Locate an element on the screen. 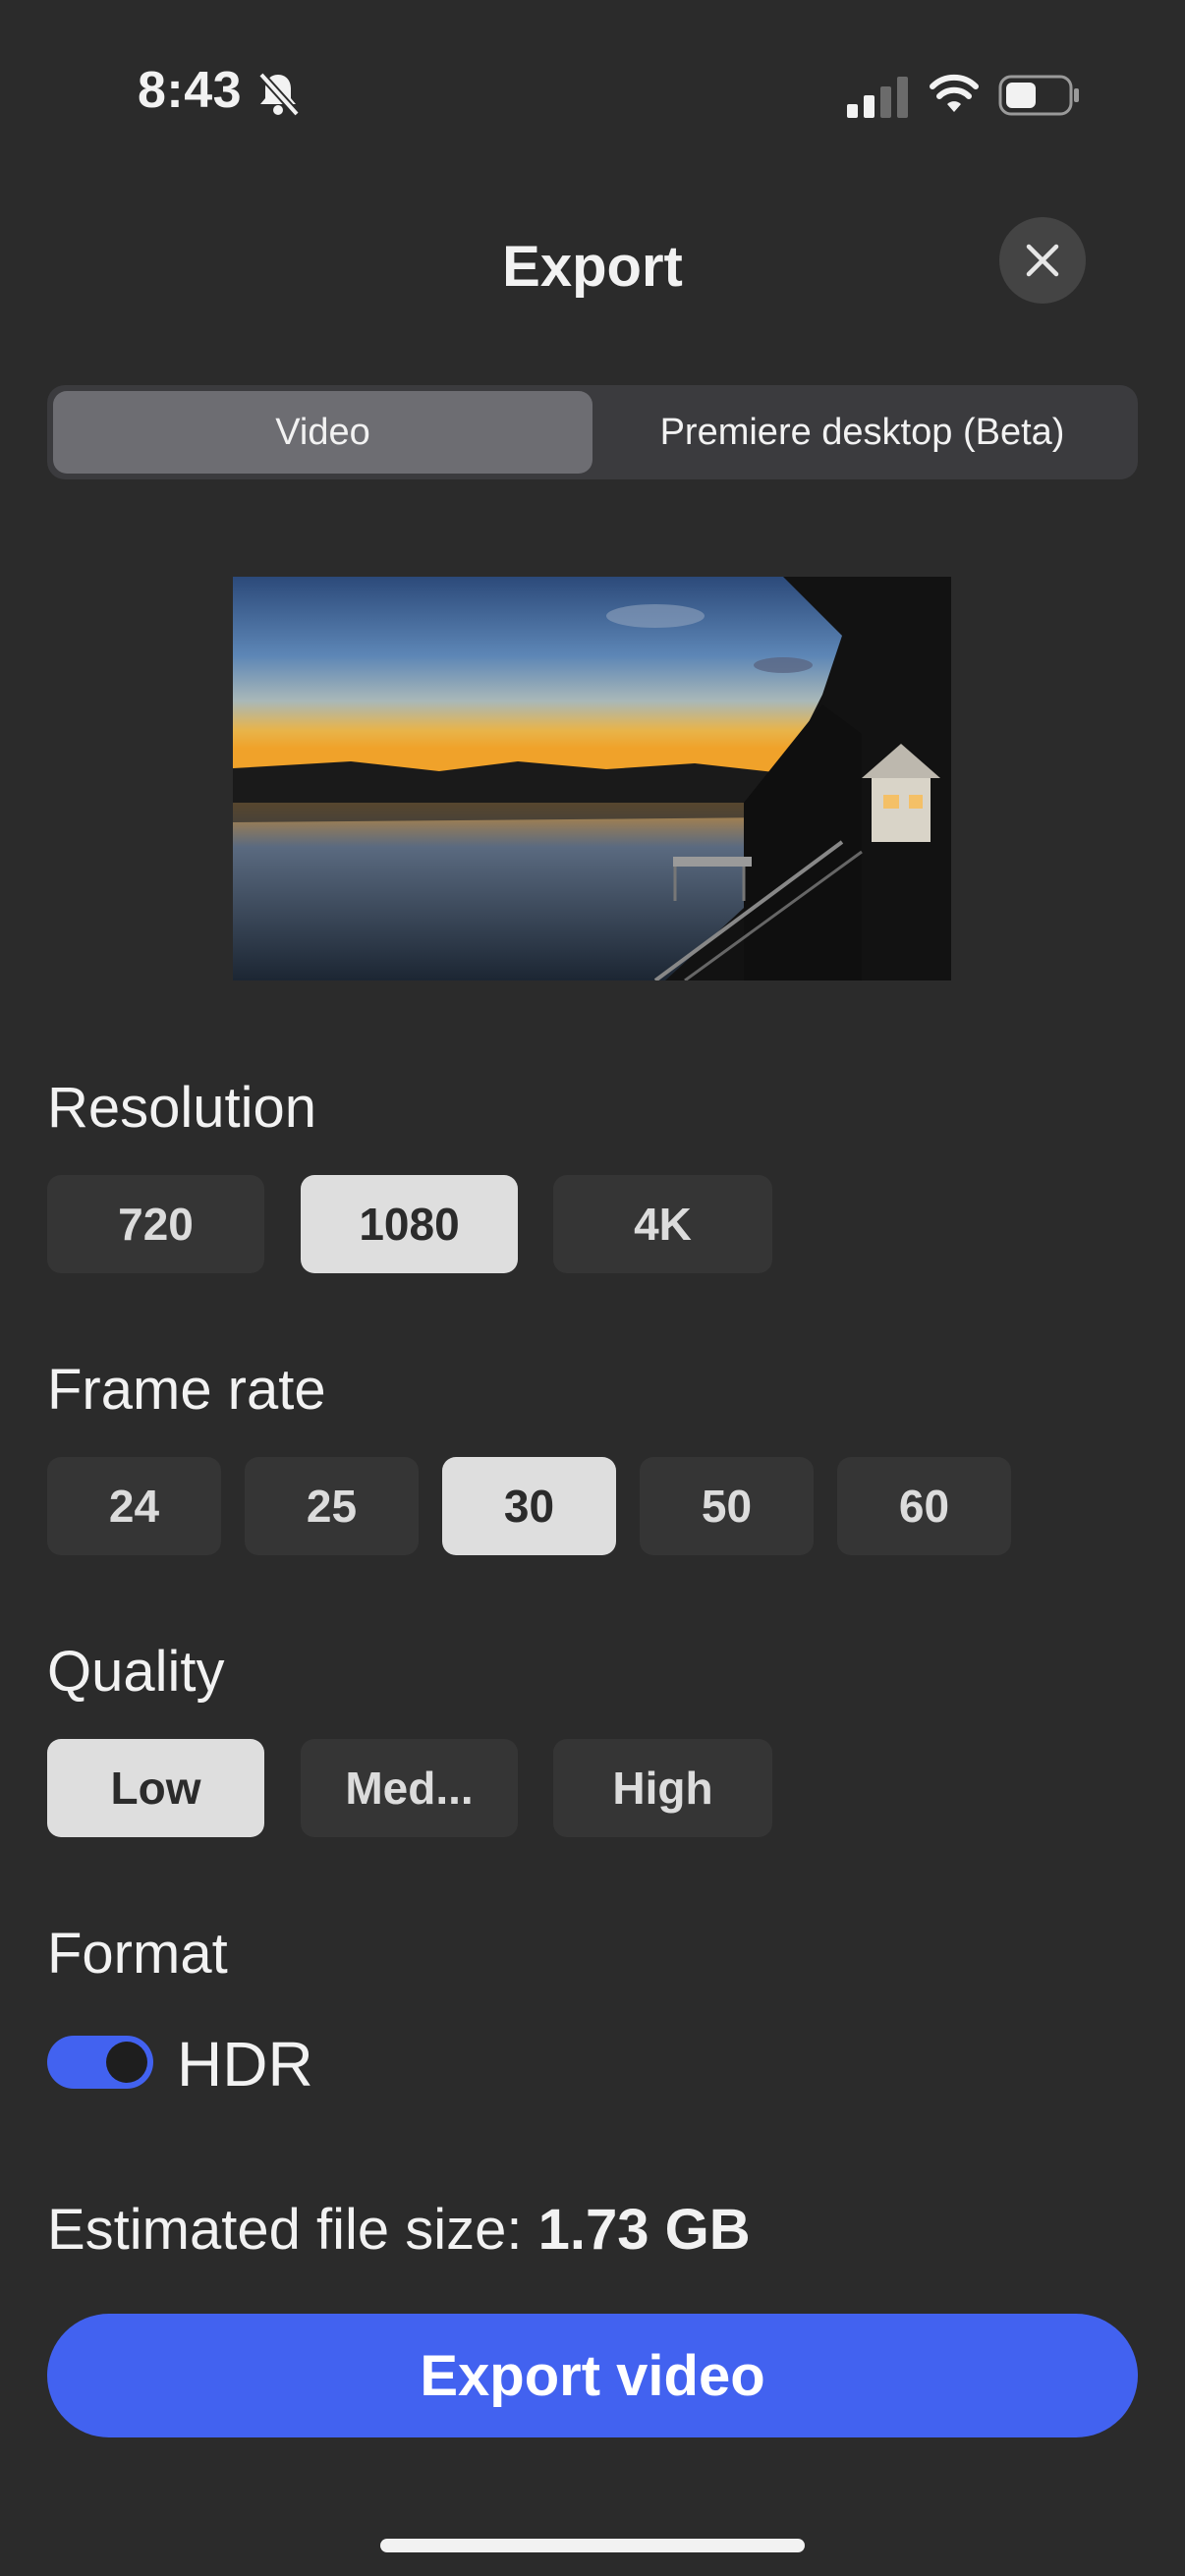  resolution-option-720: 720 is located at coordinates (155, 1224).